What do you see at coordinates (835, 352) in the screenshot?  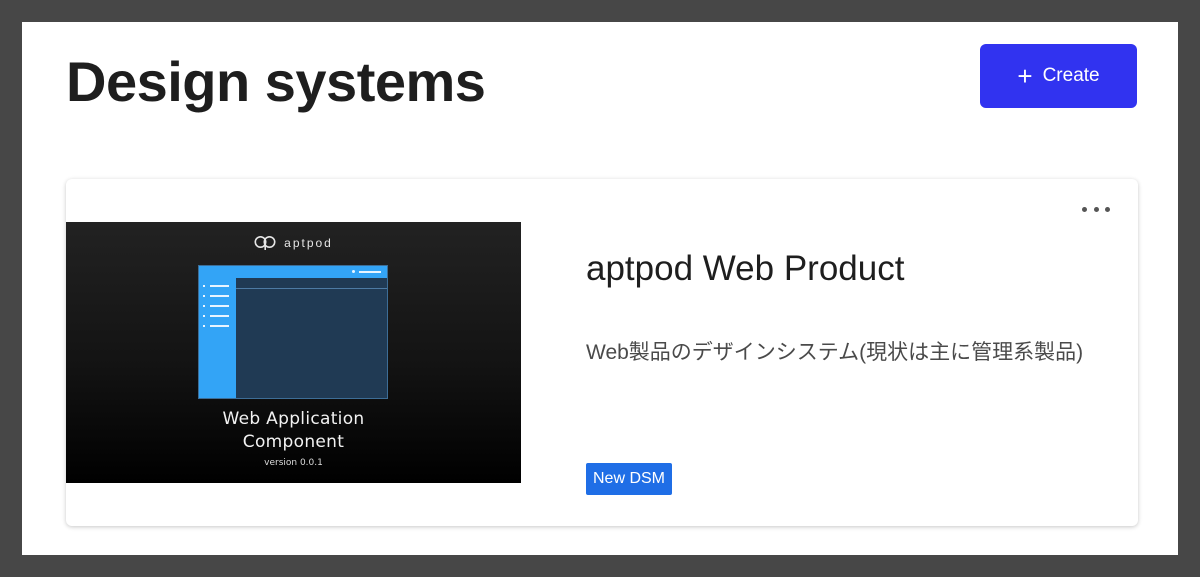 I see `card-description: Web製品のデザインシステム(現状は主に管理系製品)` at bounding box center [835, 352].